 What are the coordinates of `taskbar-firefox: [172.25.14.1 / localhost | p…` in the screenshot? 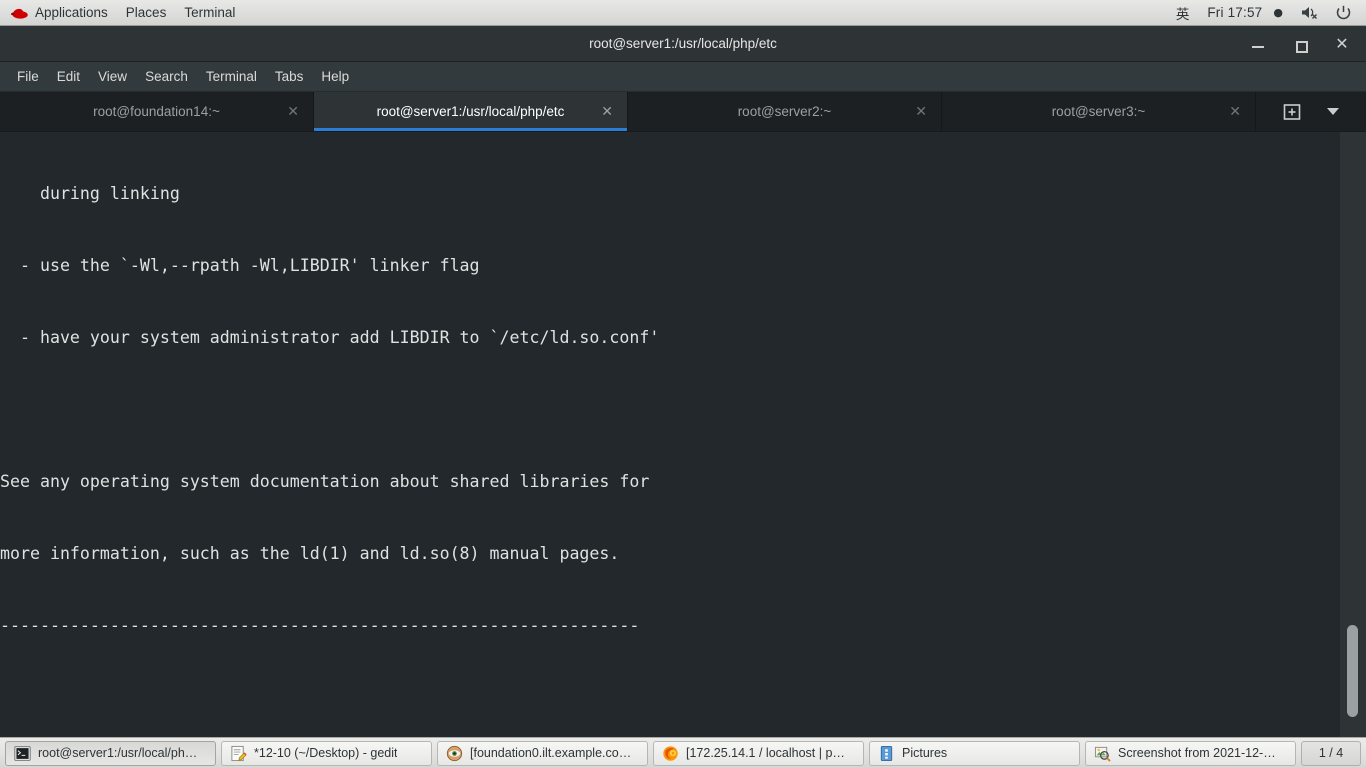 It's located at (758, 753).